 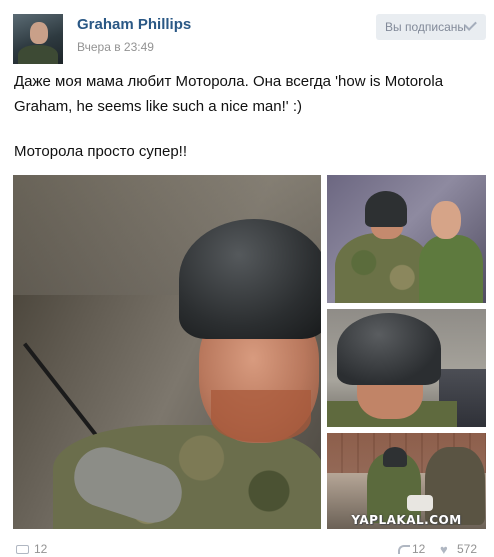 I want to click on avatar-face, so click(x=39, y=33).